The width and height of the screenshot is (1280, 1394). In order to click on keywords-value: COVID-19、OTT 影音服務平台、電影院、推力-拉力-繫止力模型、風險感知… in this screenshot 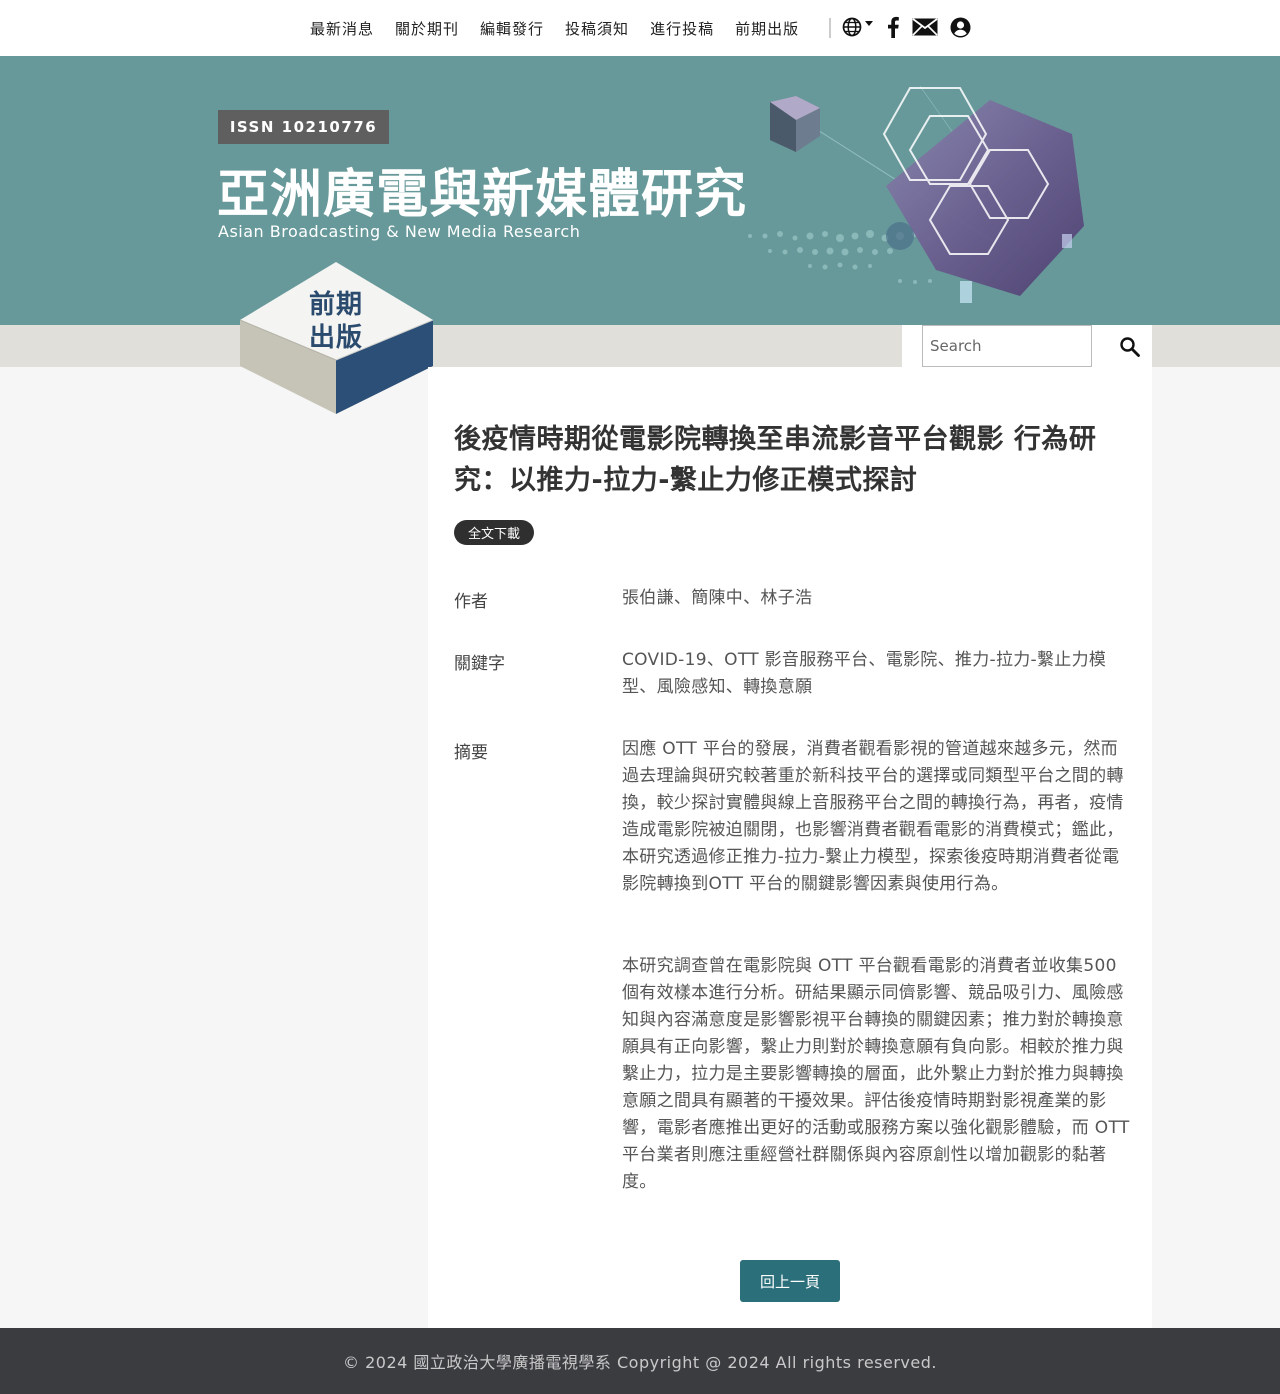, I will do `click(864, 673)`.